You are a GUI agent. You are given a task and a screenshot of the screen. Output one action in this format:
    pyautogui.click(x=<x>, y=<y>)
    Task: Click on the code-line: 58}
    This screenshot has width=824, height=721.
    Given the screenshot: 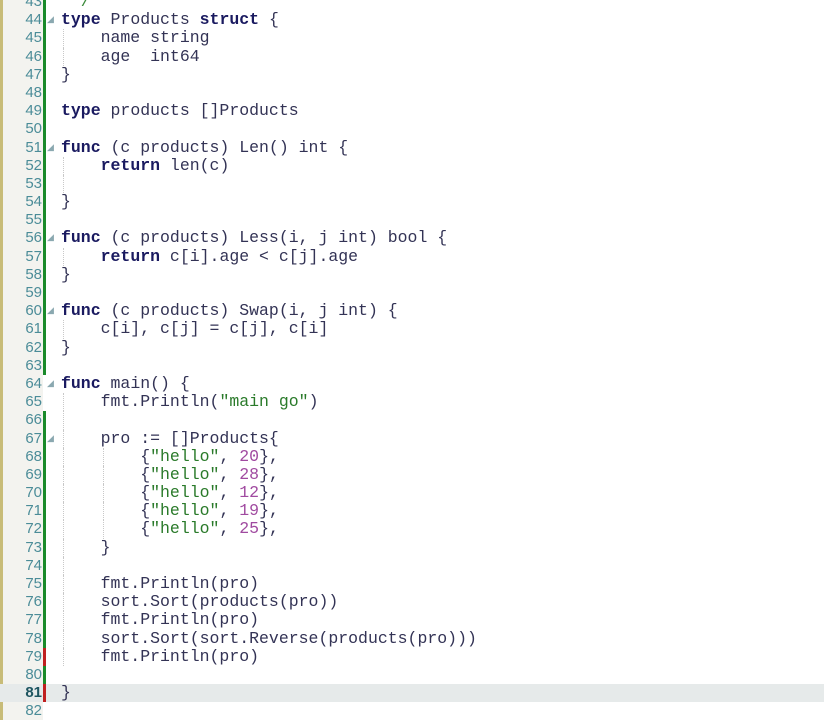 What is the action you would take?
    pyautogui.click(x=412, y=274)
    